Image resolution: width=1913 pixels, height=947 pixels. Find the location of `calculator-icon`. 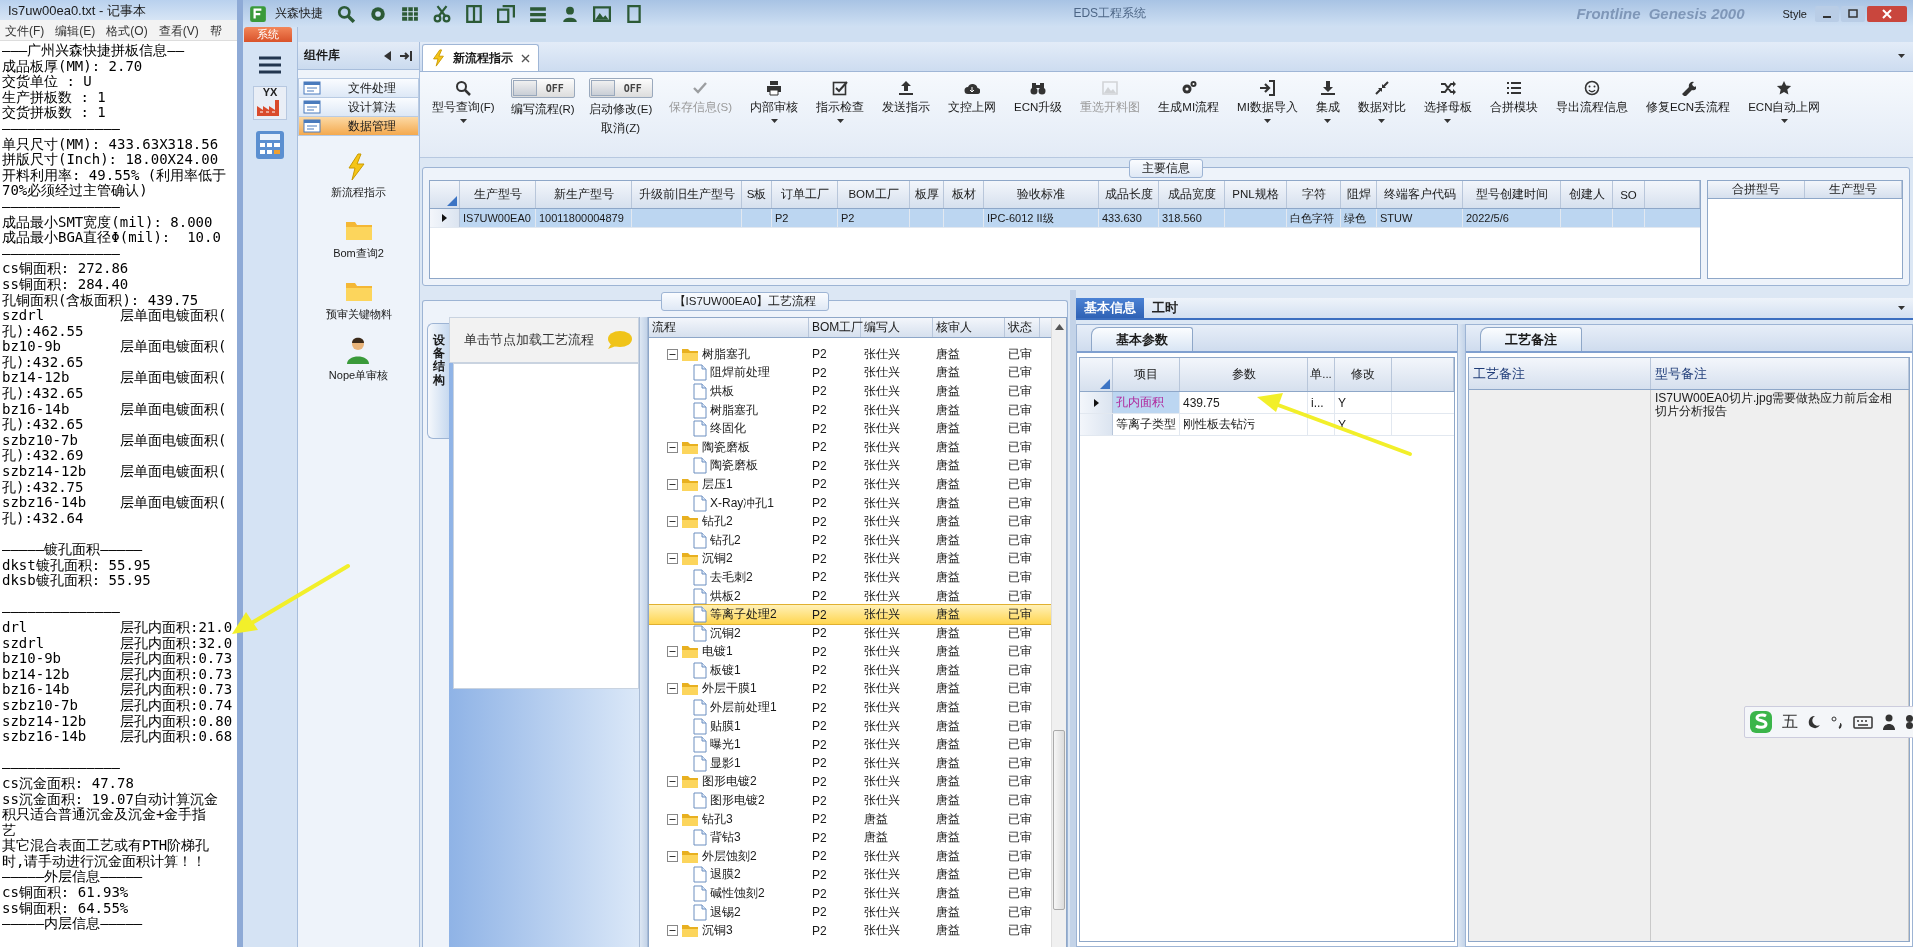

calculator-icon is located at coordinates (270, 145).